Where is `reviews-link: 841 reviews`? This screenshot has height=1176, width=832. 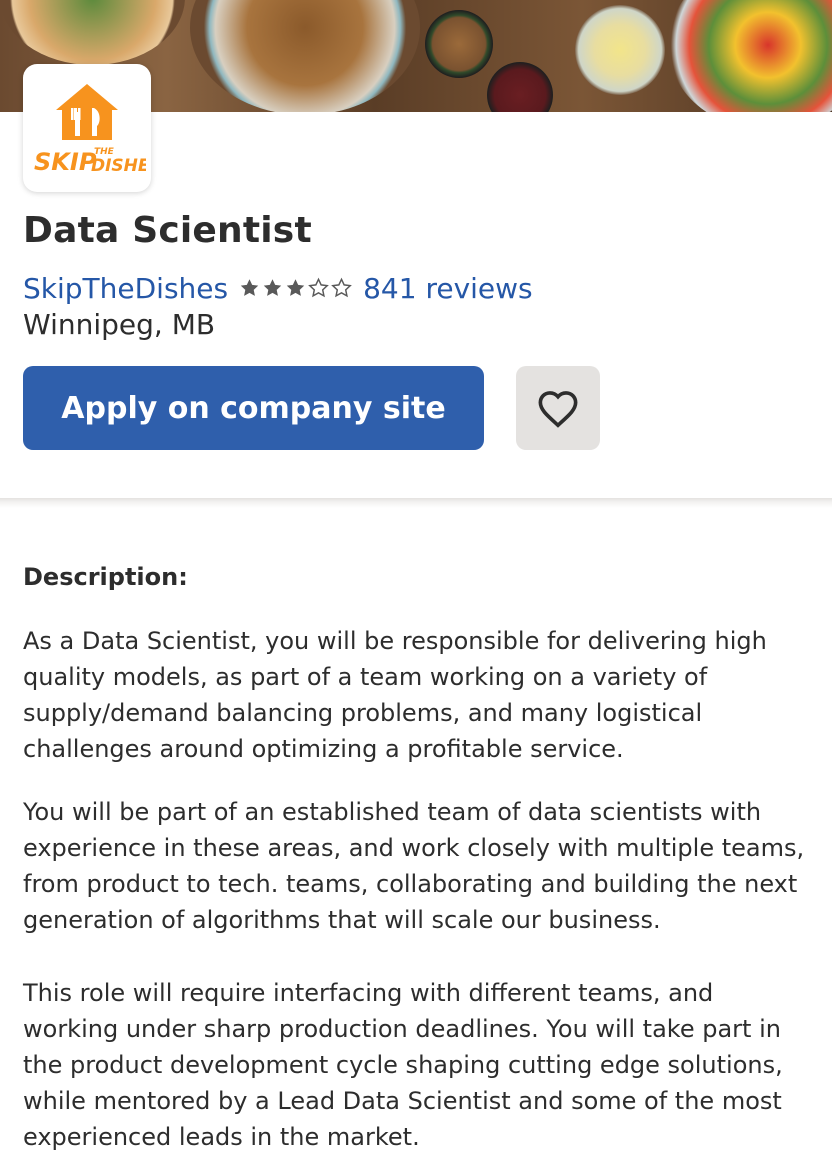 reviews-link: 841 reviews is located at coordinates (448, 288).